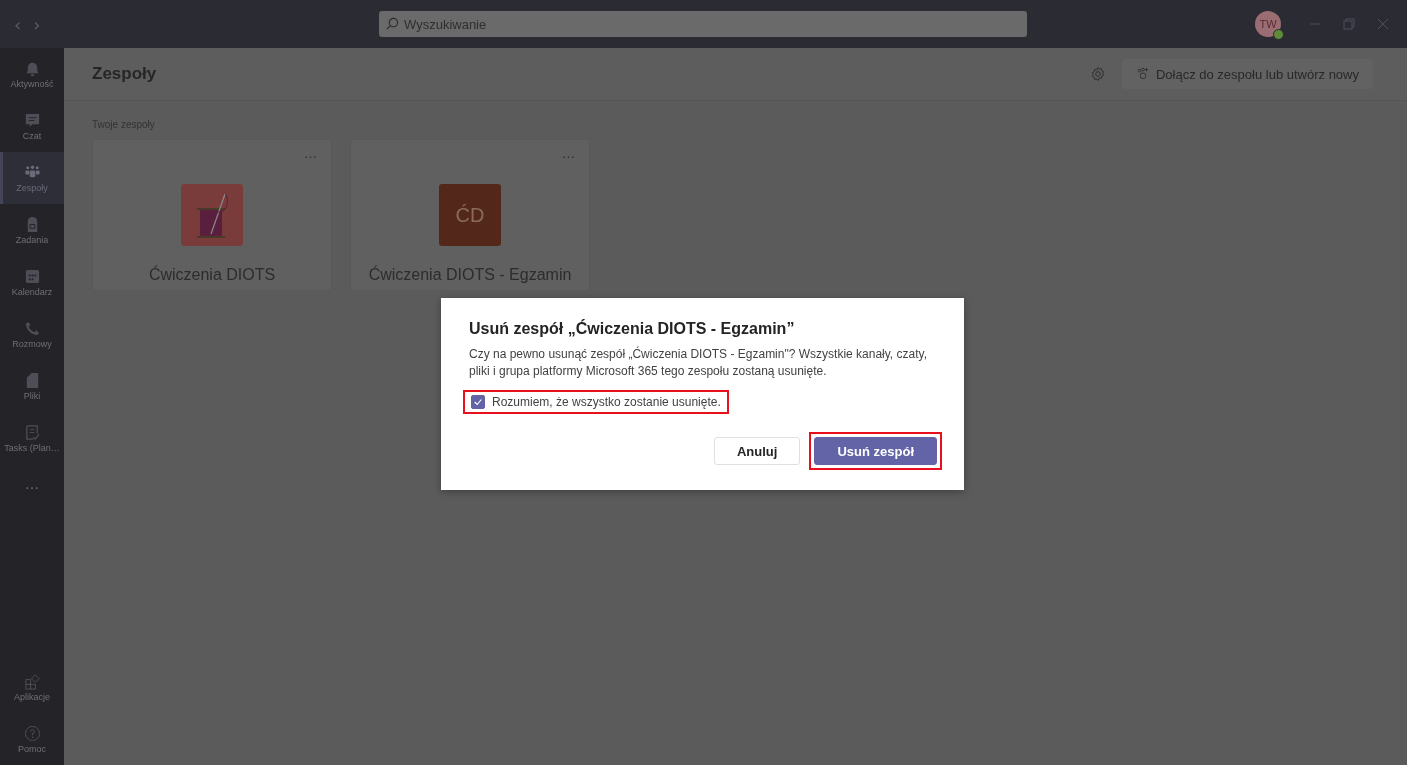 This screenshot has width=1407, height=765. I want to click on settings-icon, so click(1097, 74).